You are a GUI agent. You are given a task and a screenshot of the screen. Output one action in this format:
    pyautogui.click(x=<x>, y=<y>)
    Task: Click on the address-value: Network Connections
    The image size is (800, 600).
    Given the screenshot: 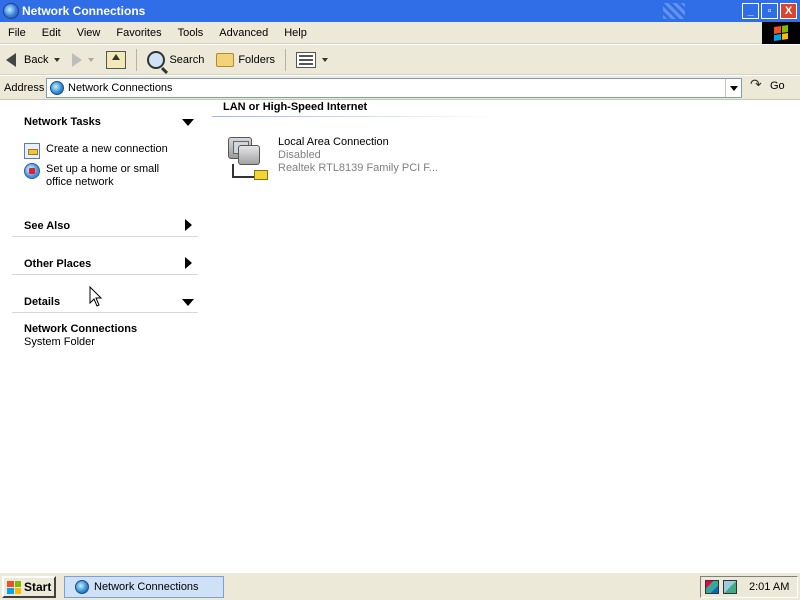 What is the action you would take?
    pyautogui.click(x=120, y=88)
    